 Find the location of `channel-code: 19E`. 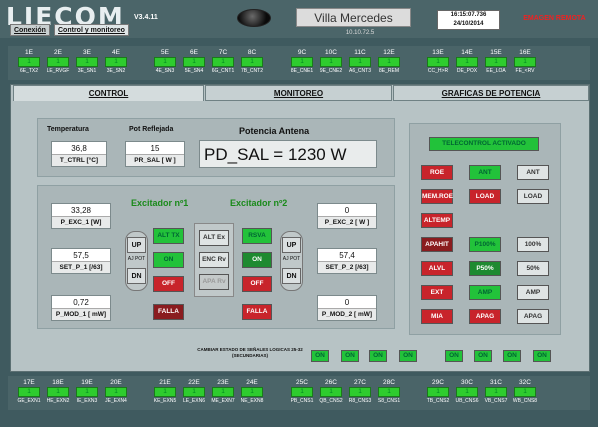

channel-code: 19E is located at coordinates (87, 382).